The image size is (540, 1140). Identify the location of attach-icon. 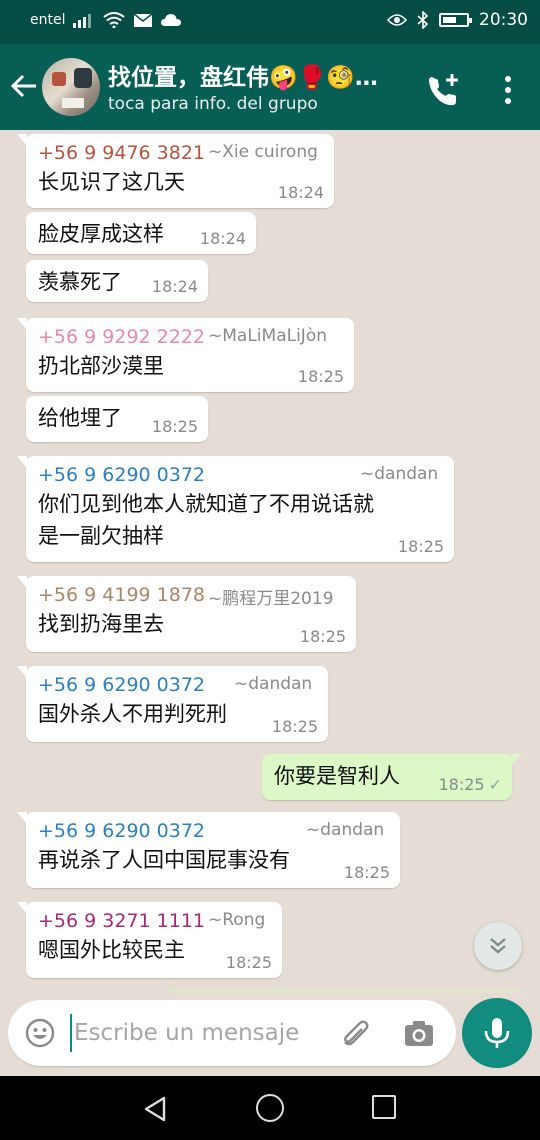
(355, 1034).